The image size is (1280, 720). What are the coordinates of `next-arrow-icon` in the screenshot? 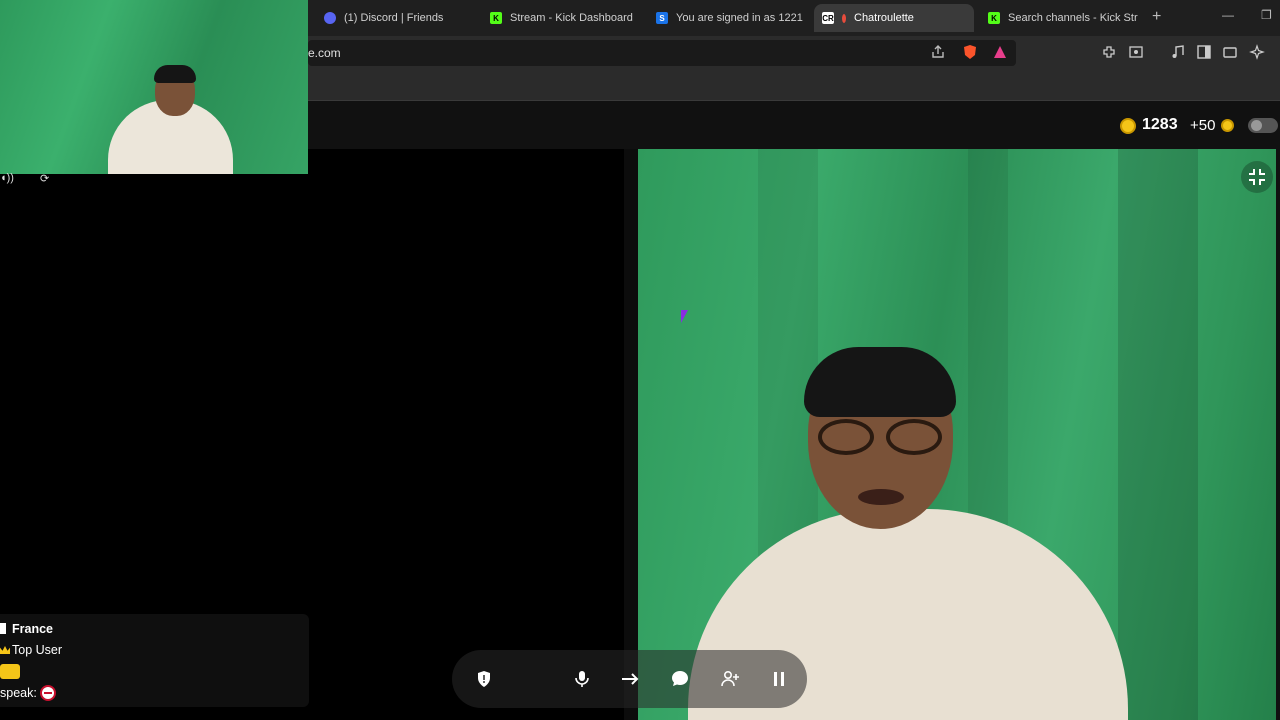 It's located at (630, 679).